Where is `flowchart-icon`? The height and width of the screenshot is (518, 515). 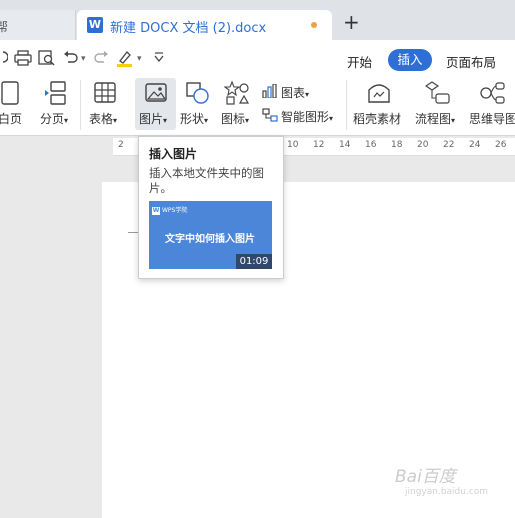
flowchart-icon is located at coordinates (438, 93).